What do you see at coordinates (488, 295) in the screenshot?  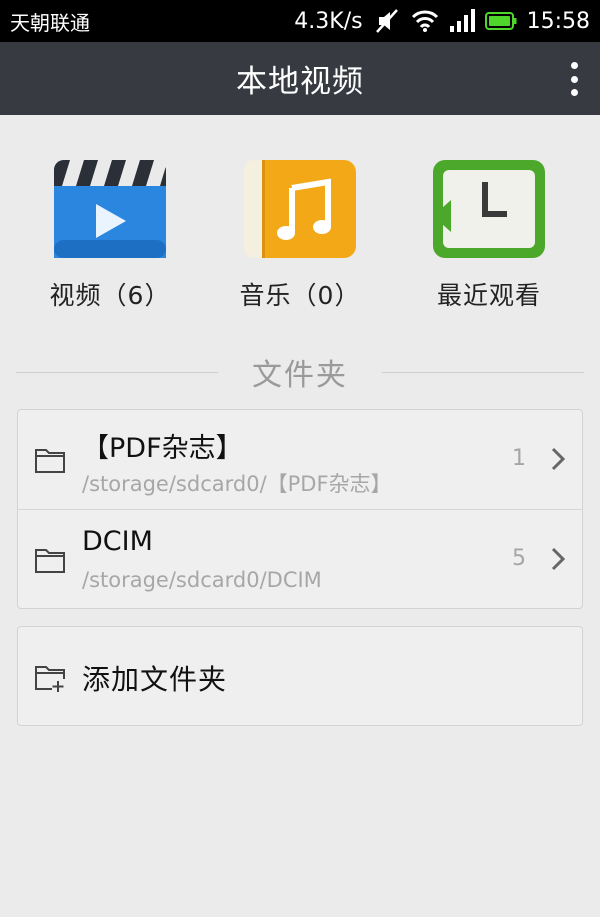 I see `category-label: 最近观看` at bounding box center [488, 295].